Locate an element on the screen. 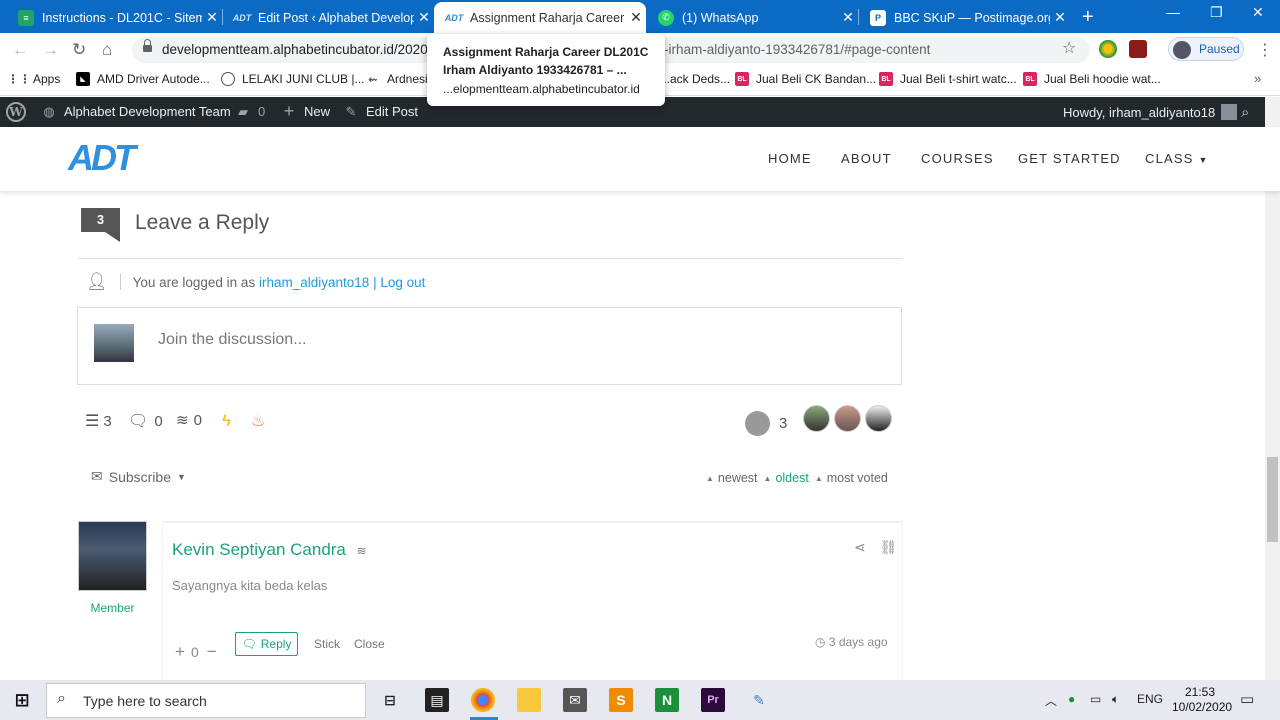 Image resolution: width=1280 pixels, height=720 pixels. tray-network-app-icon: ● is located at coordinates (1071, 699).